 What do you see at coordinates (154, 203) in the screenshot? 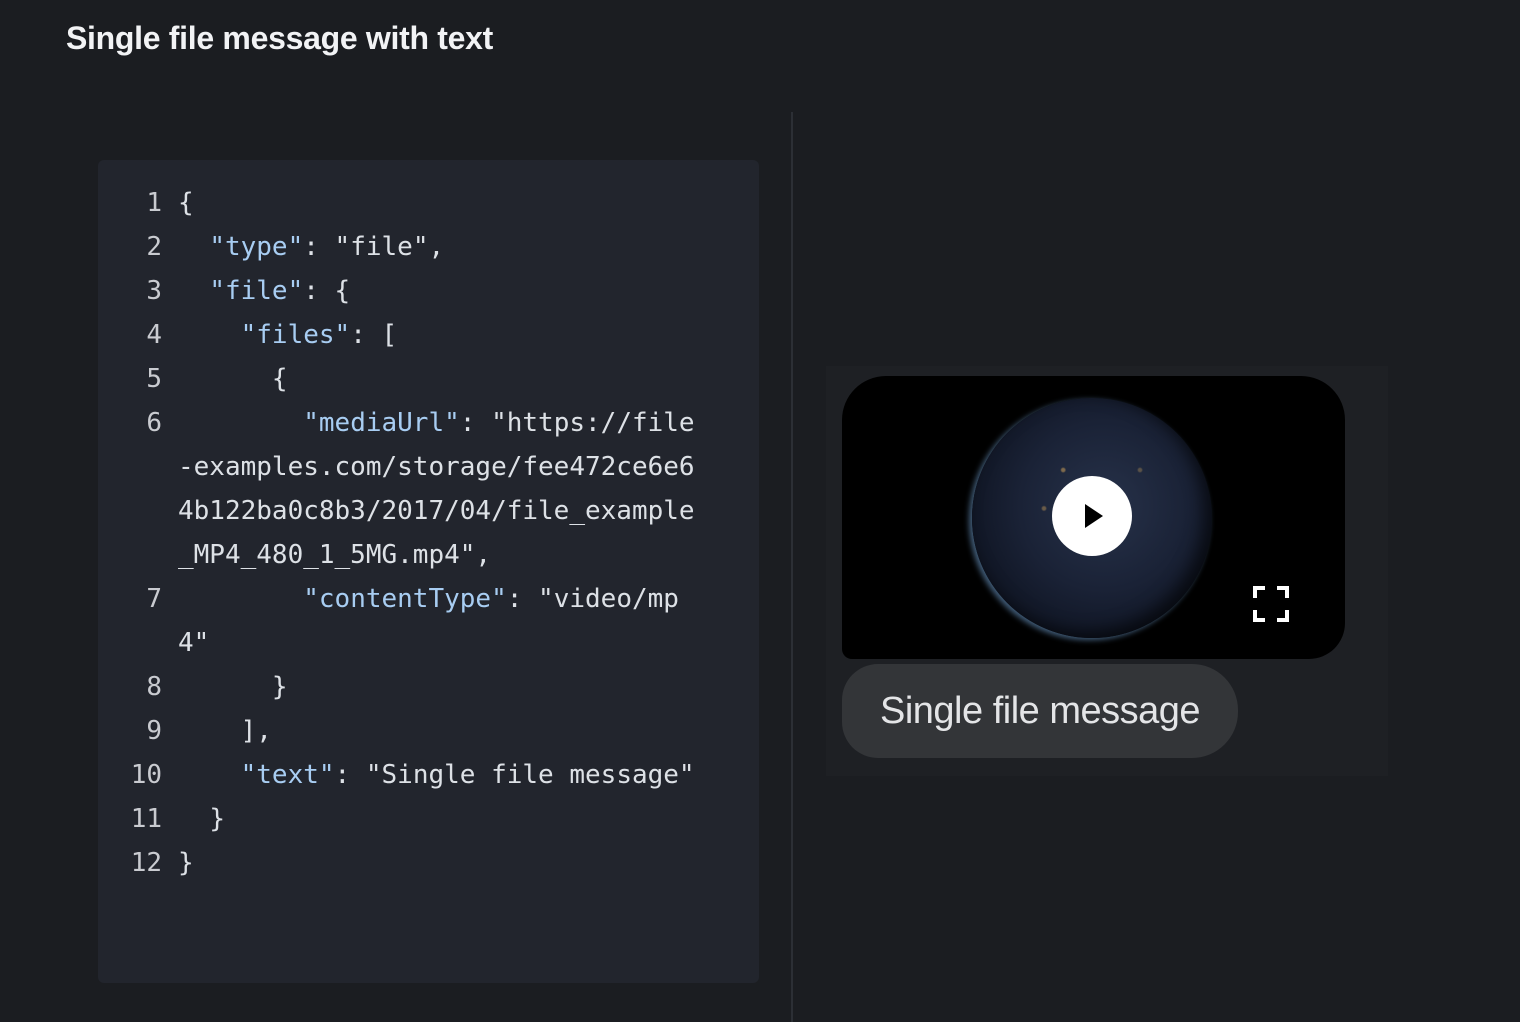
I see `line-number: 1` at bounding box center [154, 203].